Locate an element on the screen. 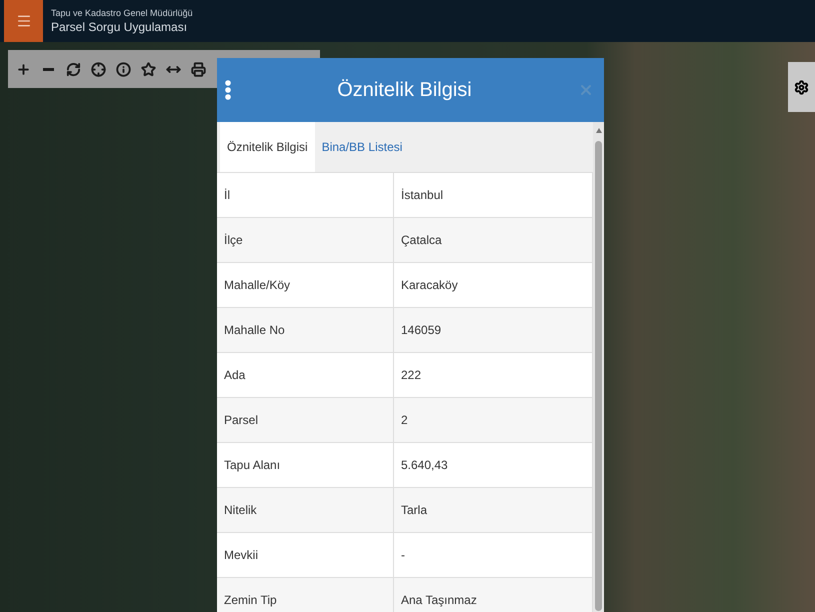  organization-name: Tapu ve Kadastro Genel Müdürlüğü is located at coordinates (122, 13).